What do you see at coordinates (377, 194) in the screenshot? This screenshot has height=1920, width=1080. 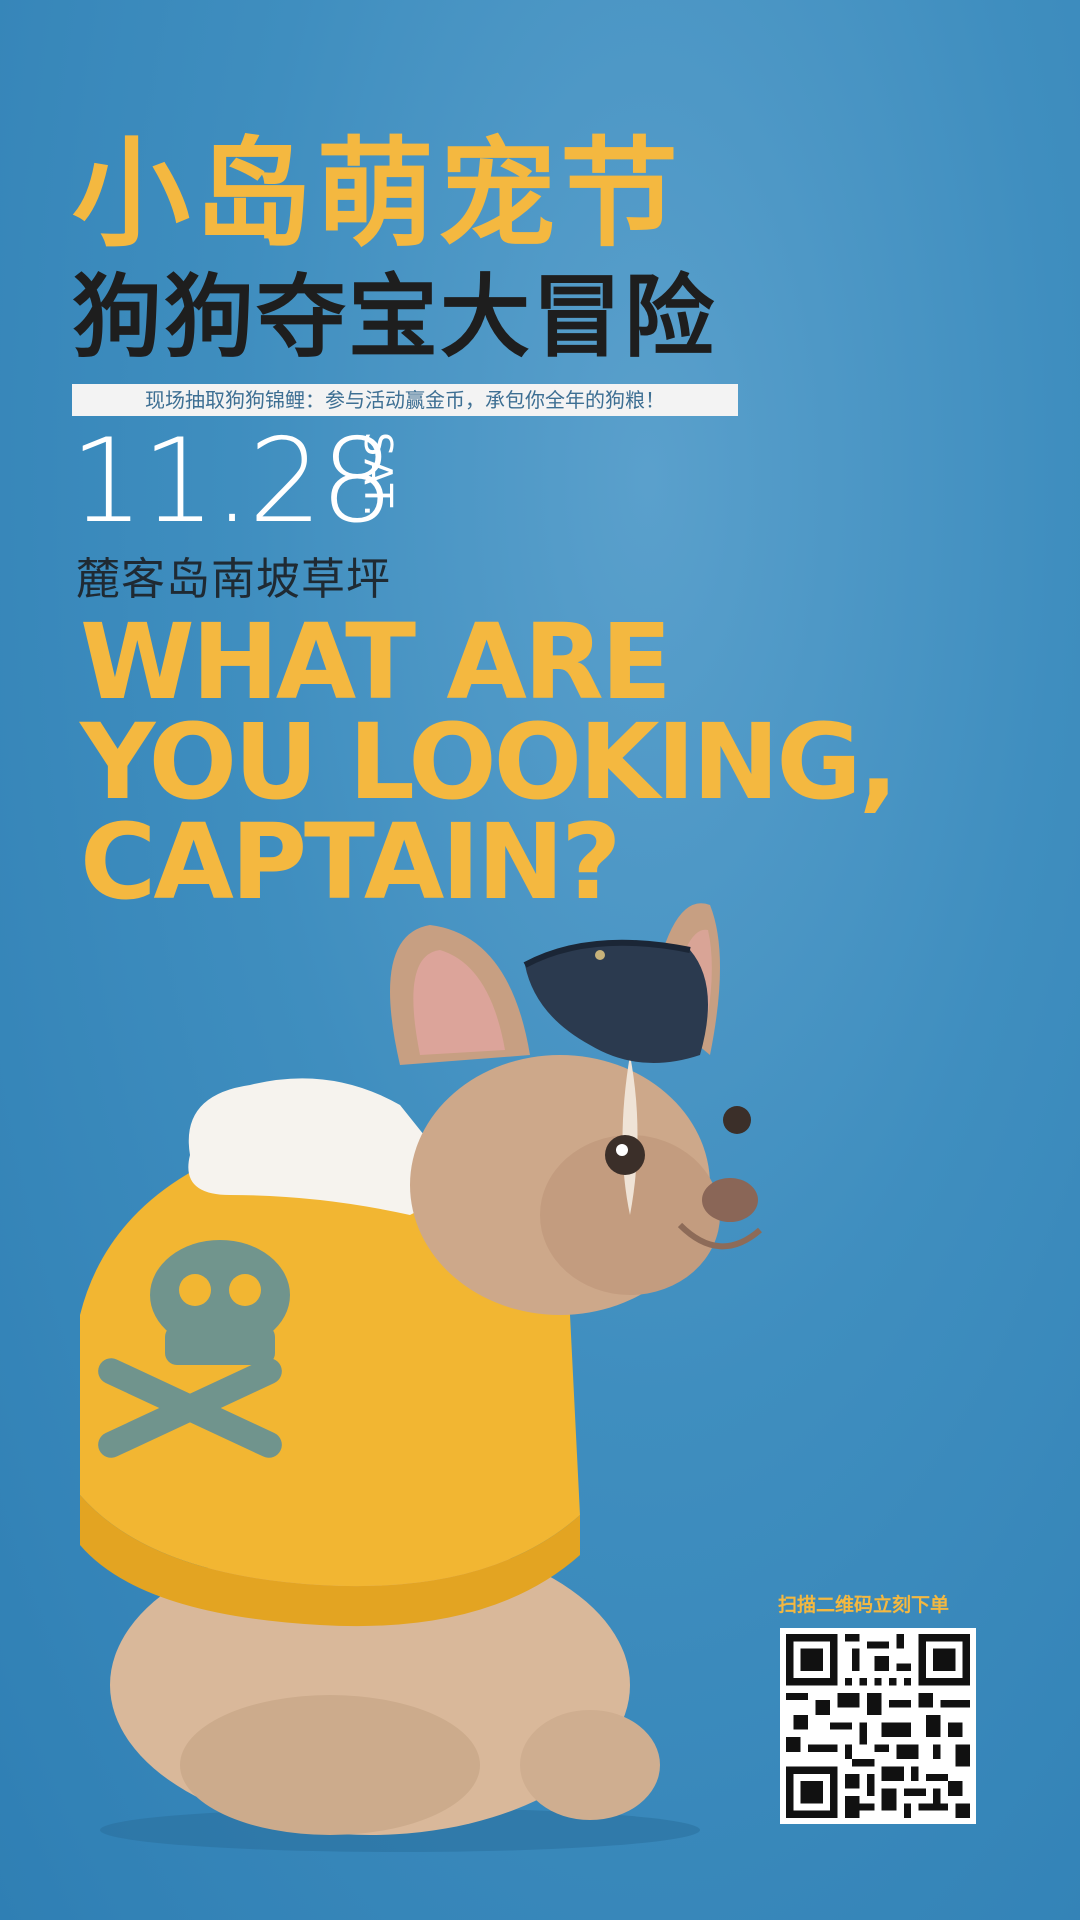 I see `event-title: 小岛萌宠节` at bounding box center [377, 194].